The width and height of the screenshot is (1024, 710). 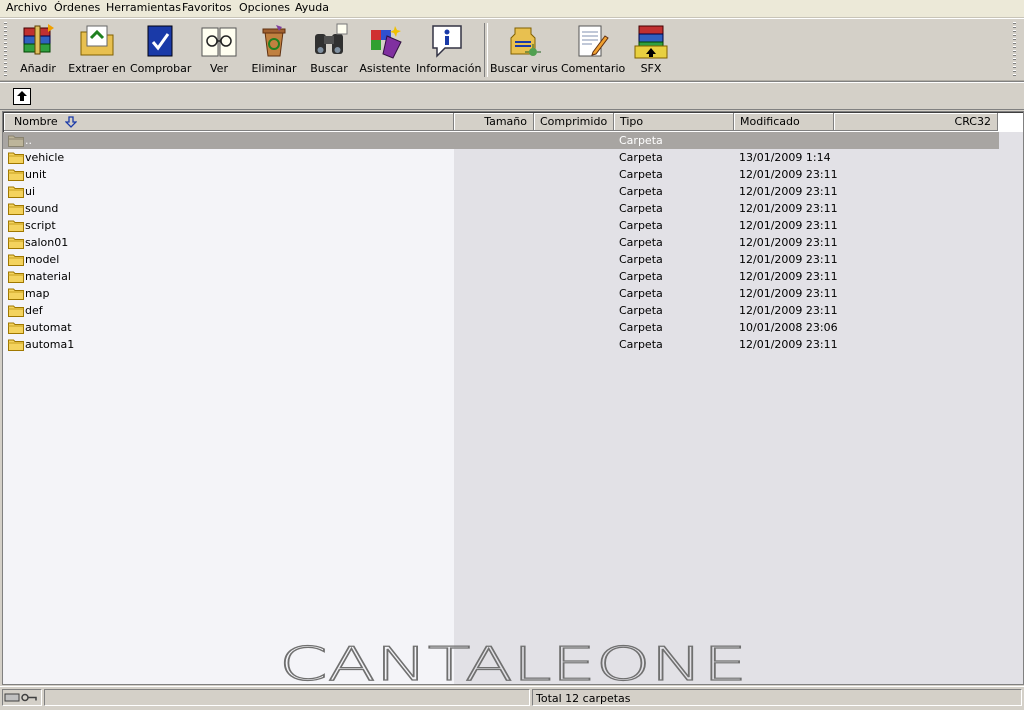 What do you see at coordinates (501, 327) in the screenshot?
I see `table-row: automat Carpeta 10/01/2008 23:06` at bounding box center [501, 327].